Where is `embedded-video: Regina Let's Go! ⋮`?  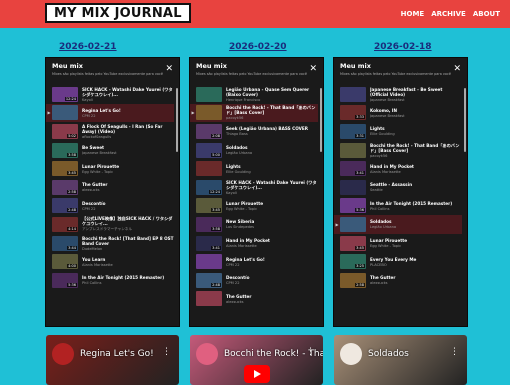
embedded-video: Regina Let's Go! ⋮ is located at coordinates (112, 360).